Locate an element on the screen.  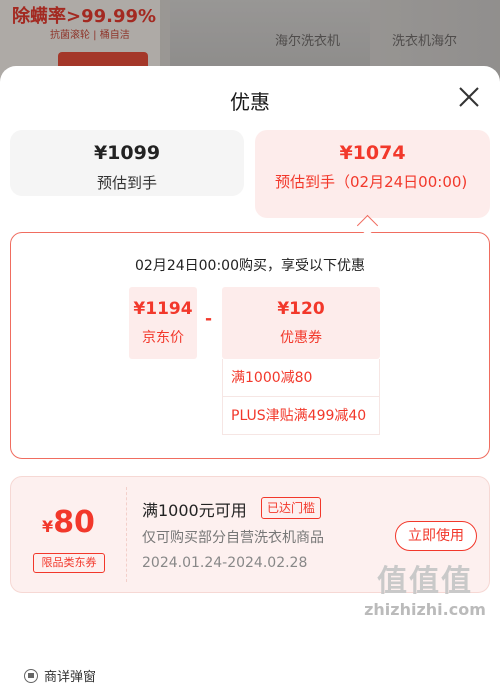
watermark-logo: 值值值 is located at coordinates (425, 581).